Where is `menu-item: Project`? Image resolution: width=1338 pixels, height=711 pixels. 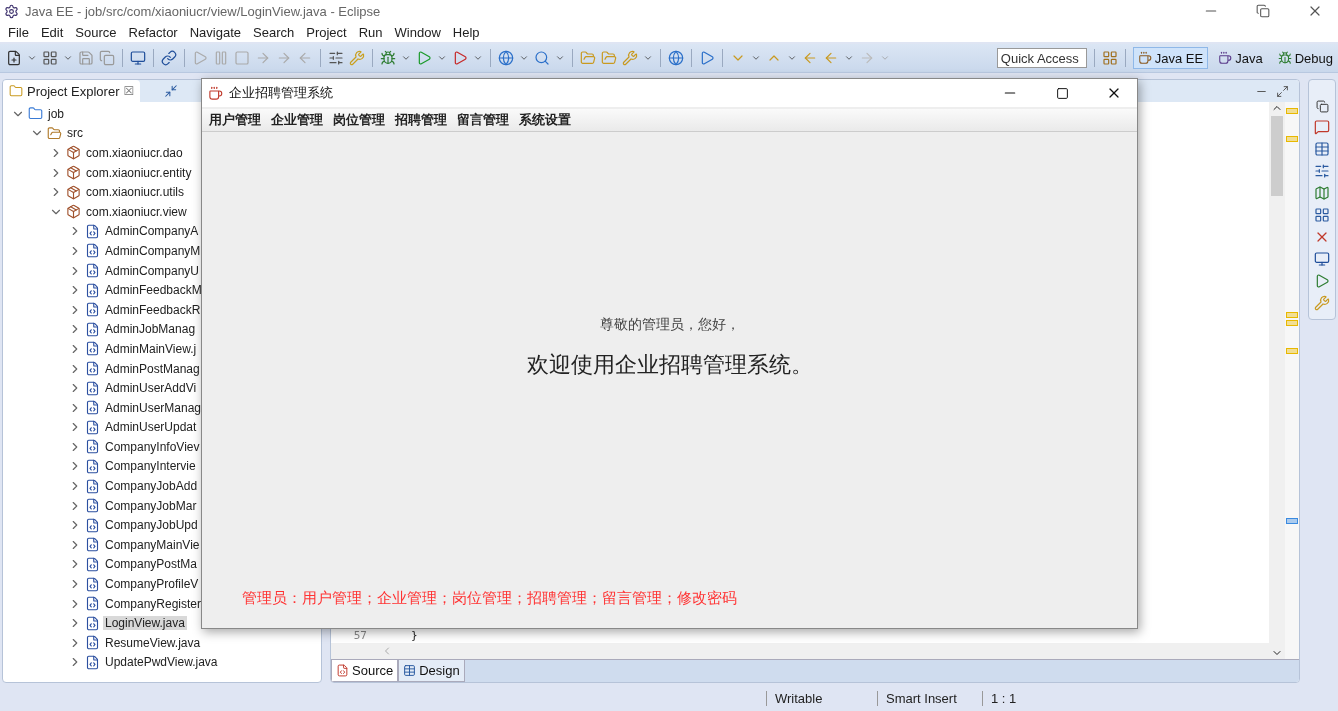 menu-item: Project is located at coordinates (326, 32).